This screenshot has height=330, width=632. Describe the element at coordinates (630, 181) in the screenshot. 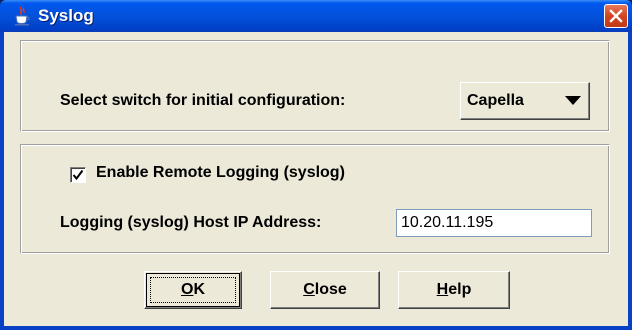

I see `window-frame-right` at that location.